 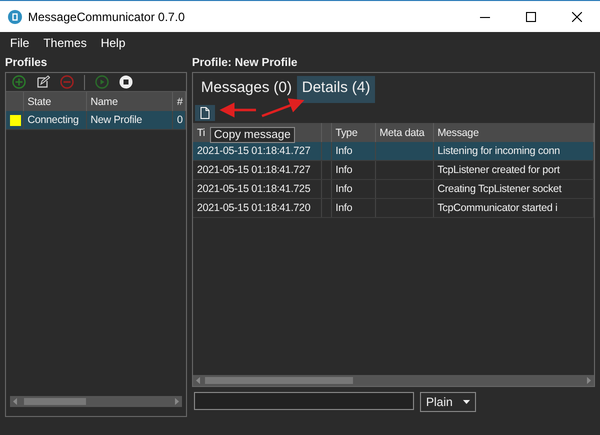 I want to click on document-icon, so click(x=205, y=113).